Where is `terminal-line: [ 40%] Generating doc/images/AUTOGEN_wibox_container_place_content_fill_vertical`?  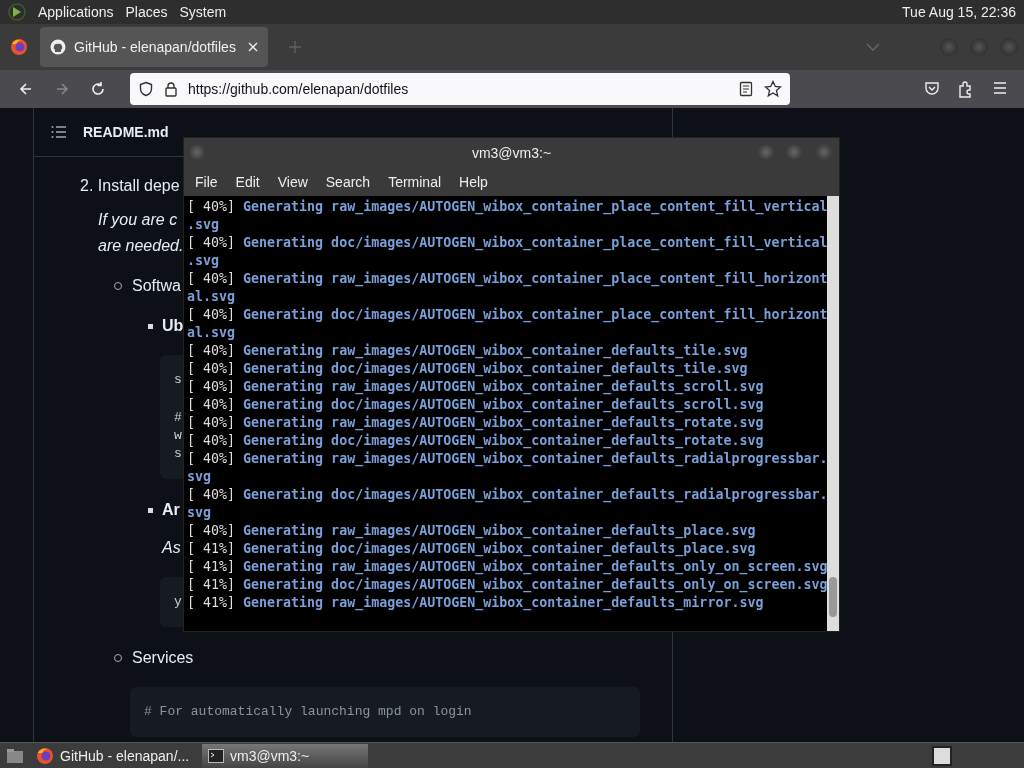 terminal-line: [ 40%] Generating doc/images/AUTOGEN_wibox_container_place_content_fill_vertical is located at coordinates (507, 243).